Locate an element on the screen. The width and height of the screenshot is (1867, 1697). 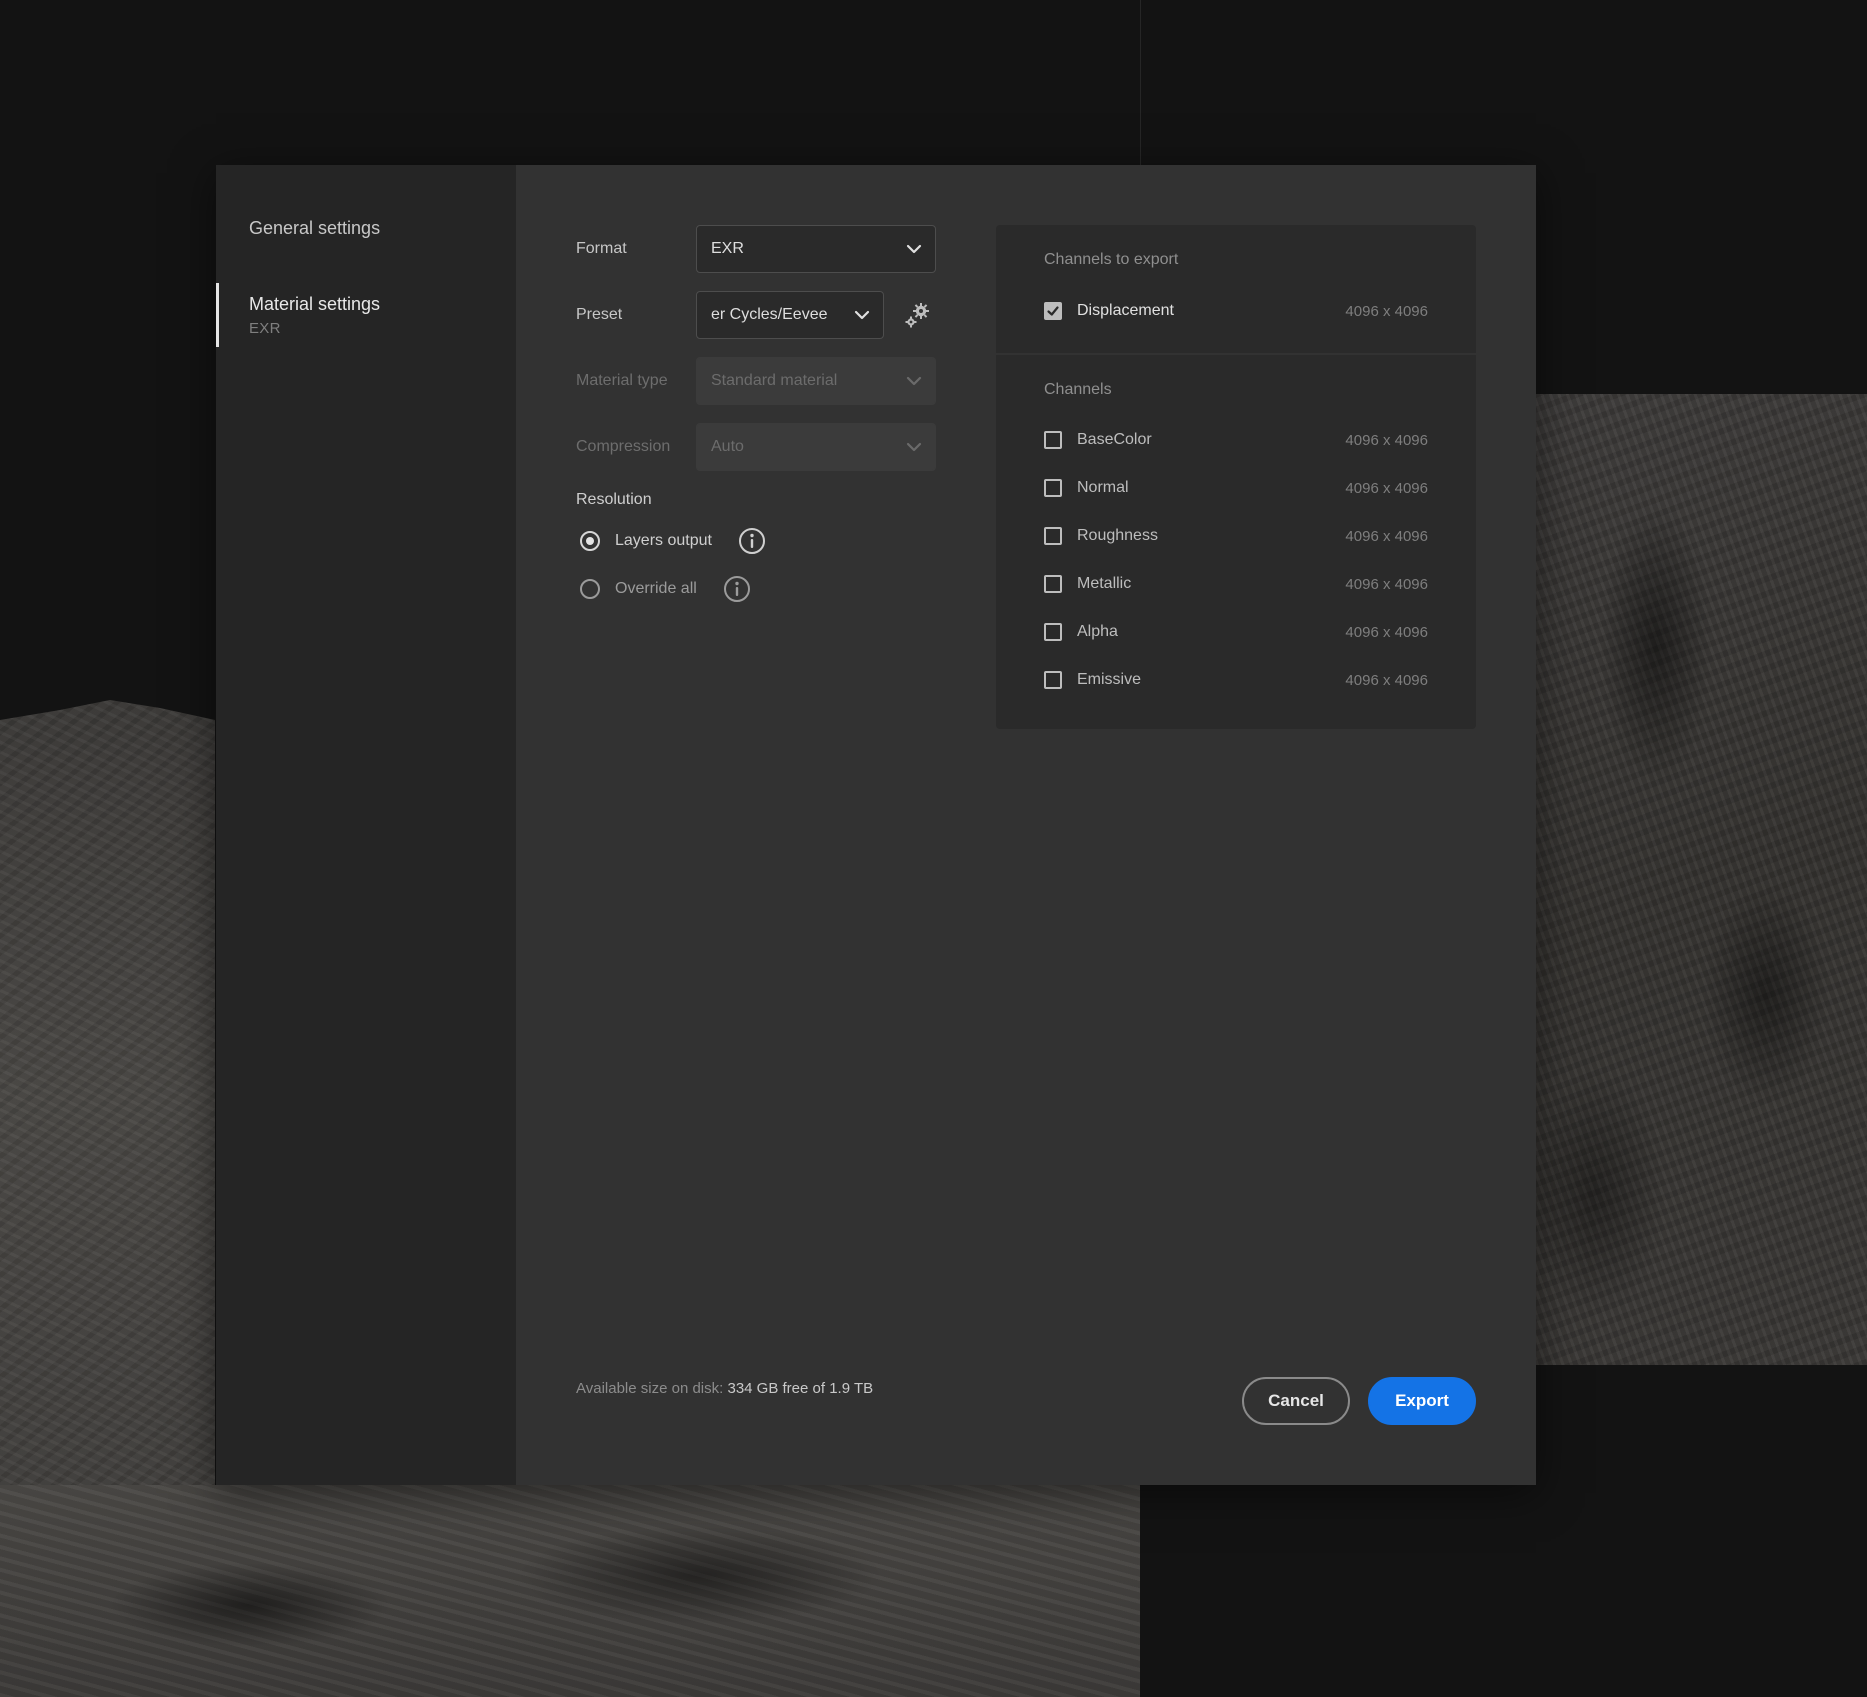
format-dropdown: EXR is located at coordinates (816, 249).